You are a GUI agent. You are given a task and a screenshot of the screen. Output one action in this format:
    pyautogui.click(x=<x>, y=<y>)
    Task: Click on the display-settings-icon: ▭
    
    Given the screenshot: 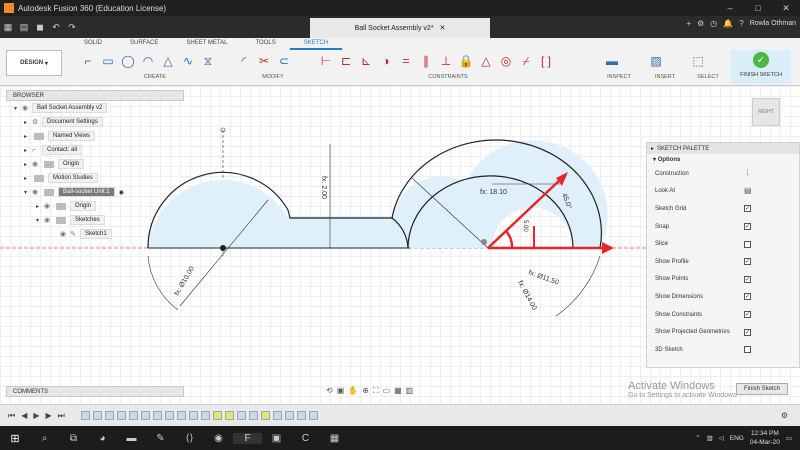 What is the action you would take?
    pyautogui.click(x=387, y=391)
    